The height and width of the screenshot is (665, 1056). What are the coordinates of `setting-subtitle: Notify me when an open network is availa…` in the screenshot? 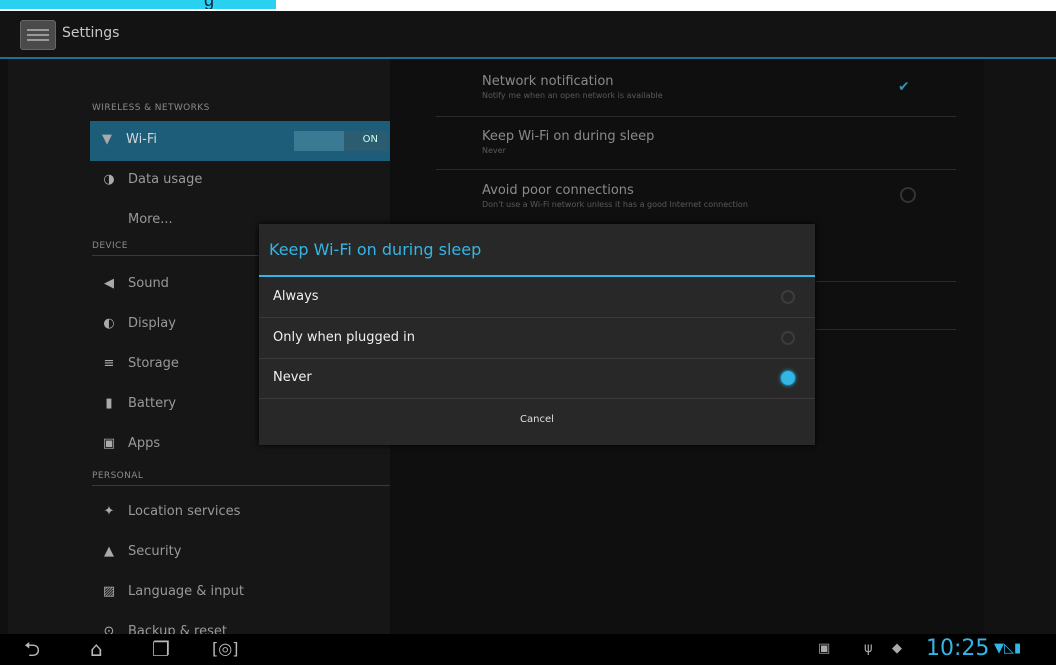 It's located at (572, 95).